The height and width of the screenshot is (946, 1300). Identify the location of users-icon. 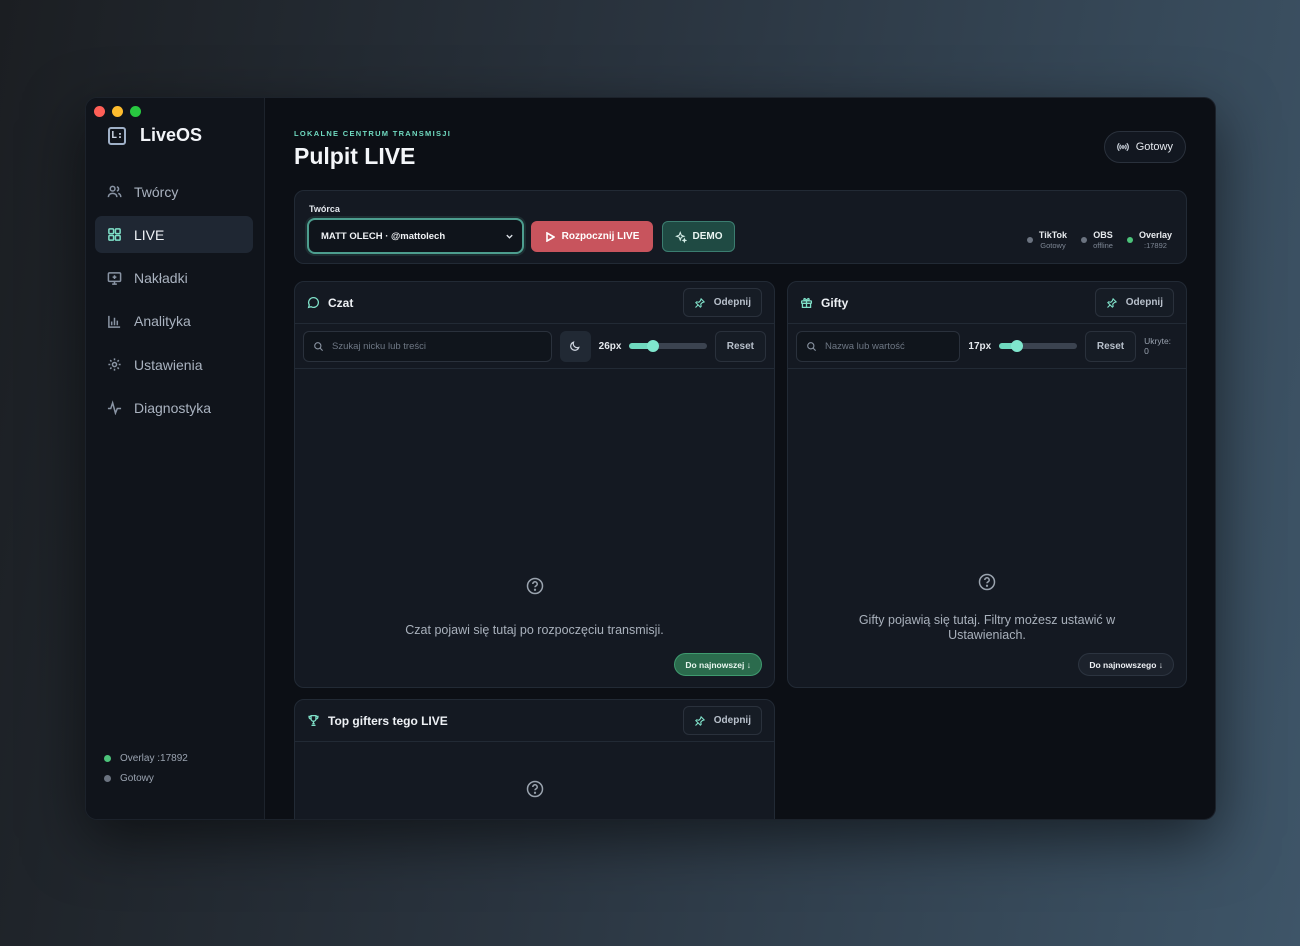
(114, 191).